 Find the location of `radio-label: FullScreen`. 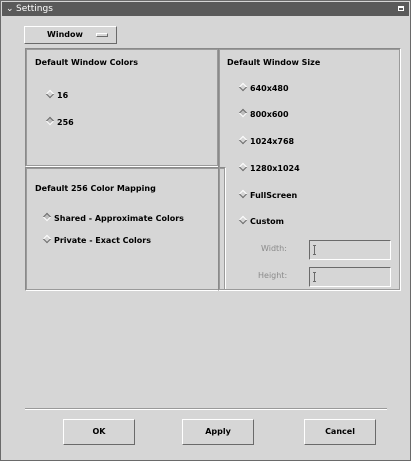

radio-label: FullScreen is located at coordinates (274, 195).